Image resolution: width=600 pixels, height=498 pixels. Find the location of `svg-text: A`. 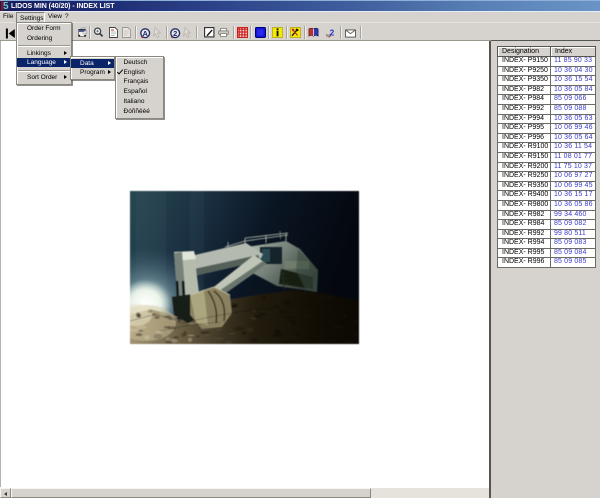

svg-text: A is located at coordinates (145, 33).